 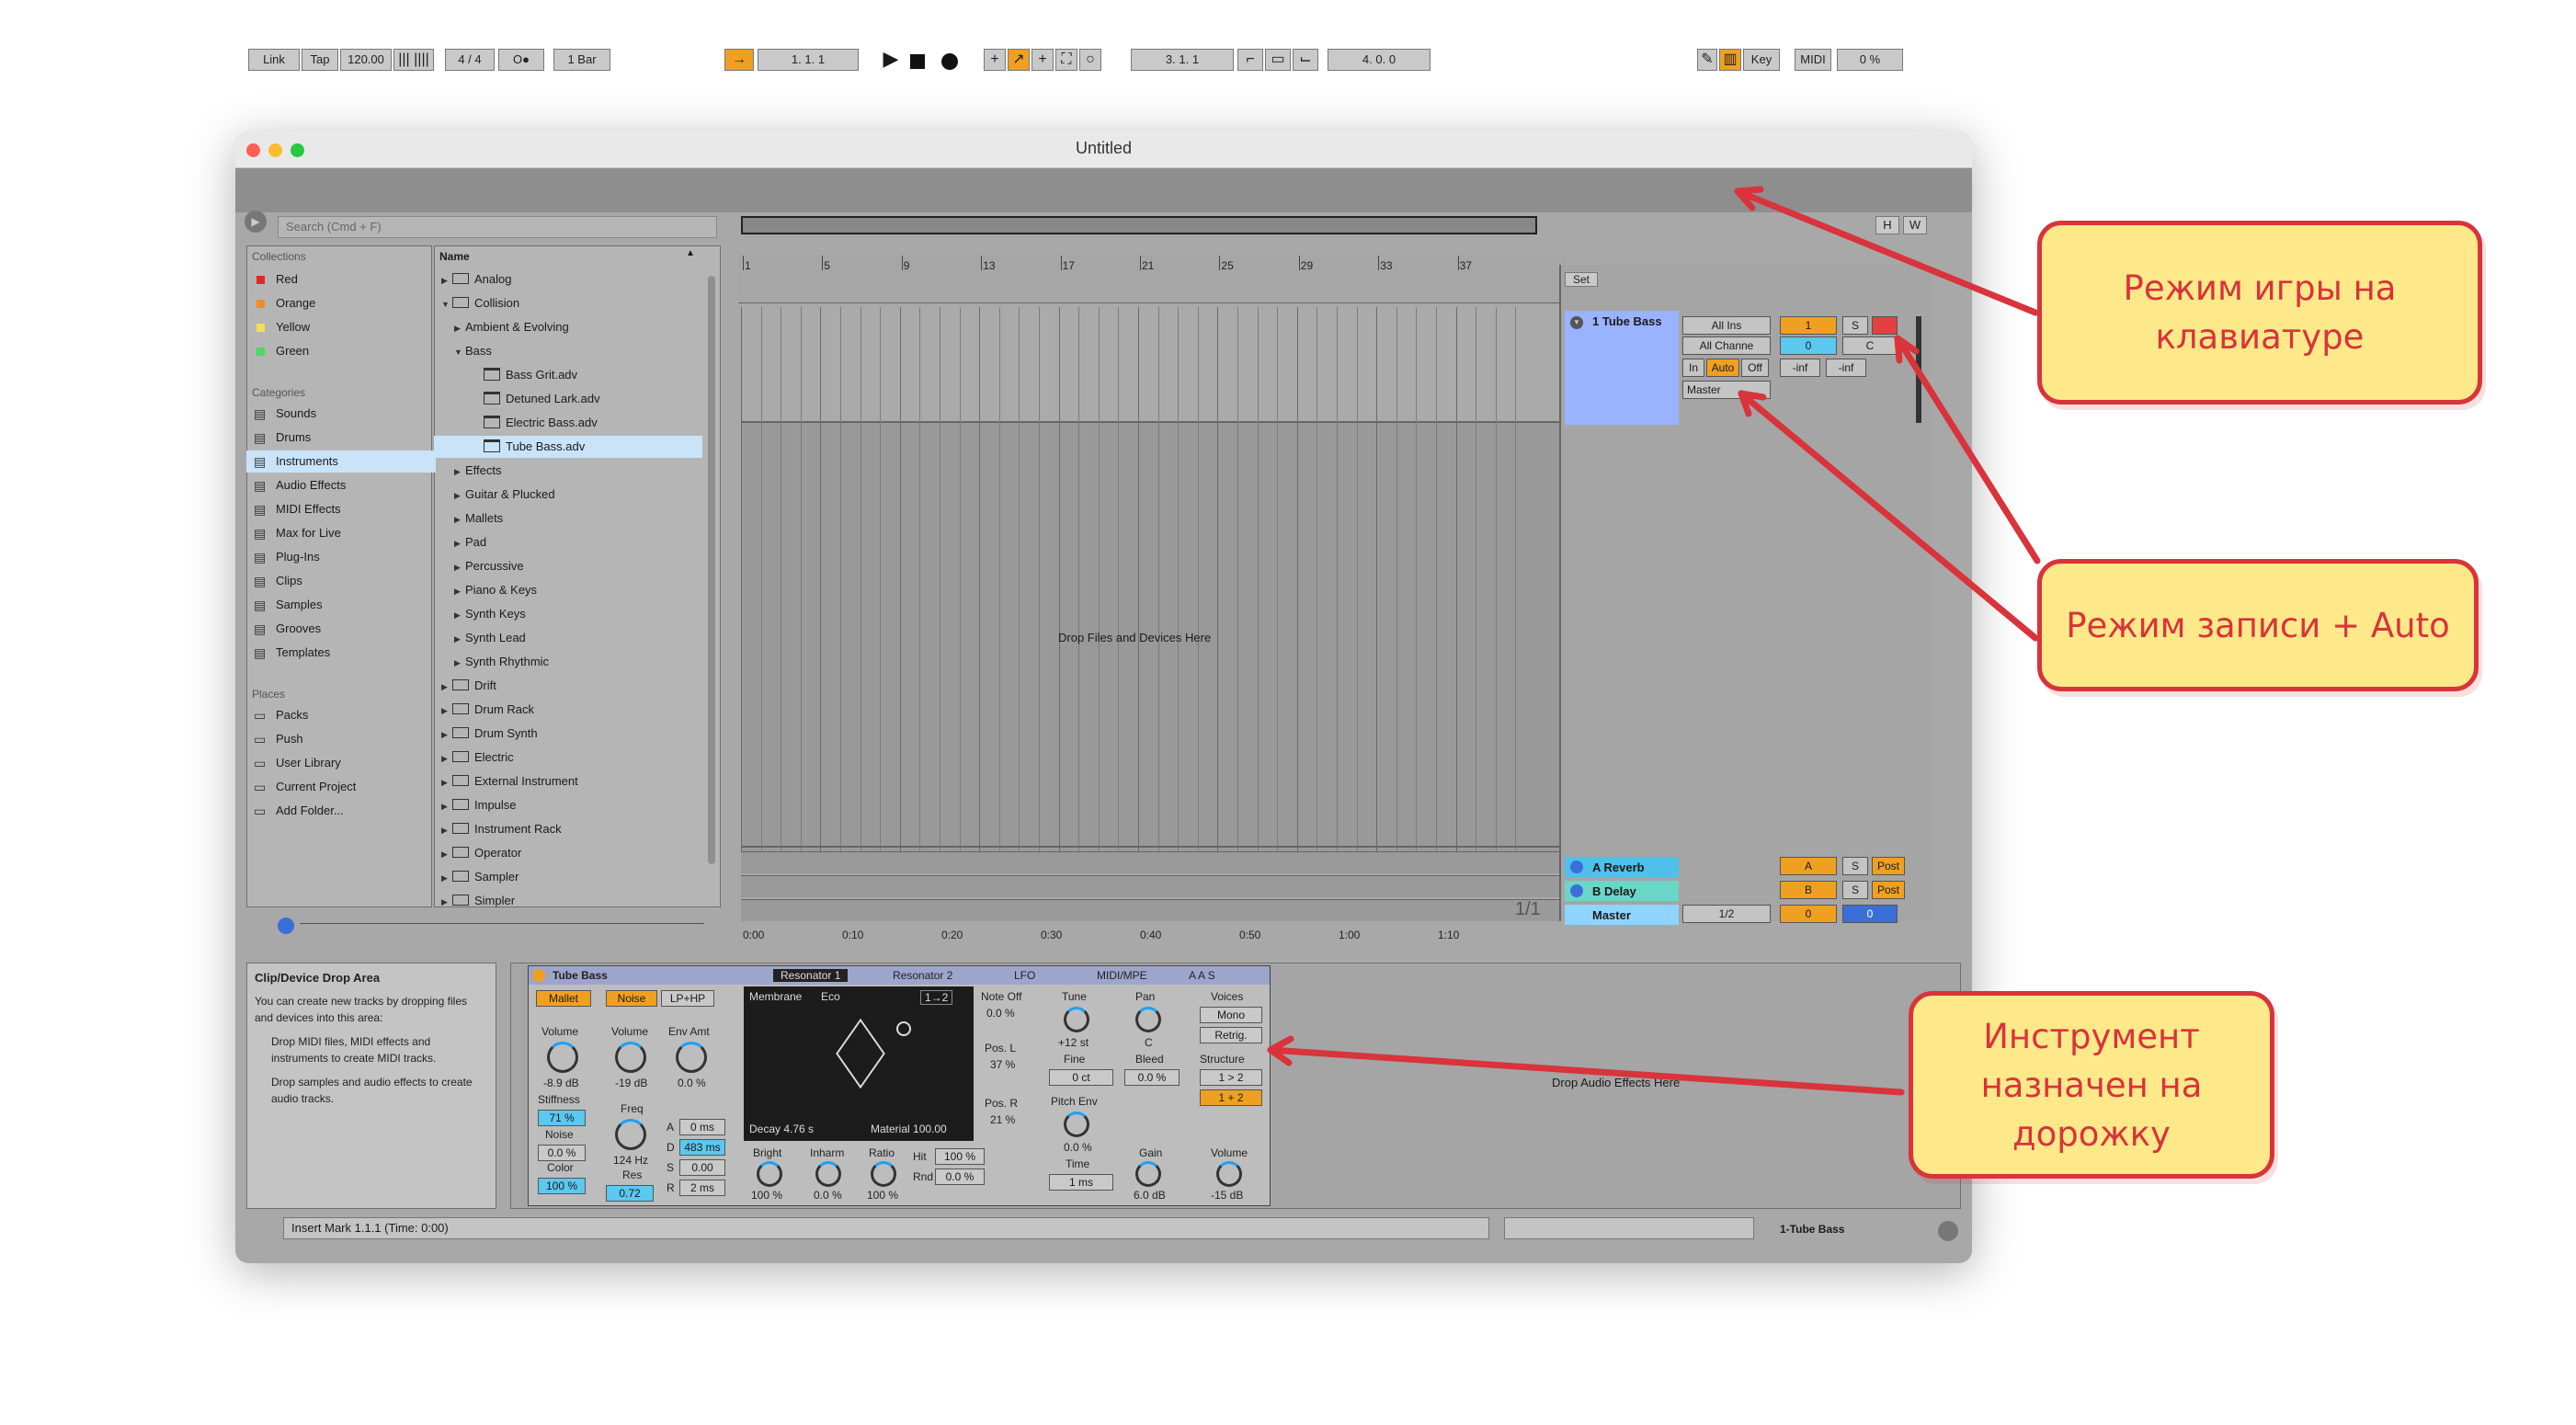 I want to click on arrow-to-device, so click(x=1586, y=1071).